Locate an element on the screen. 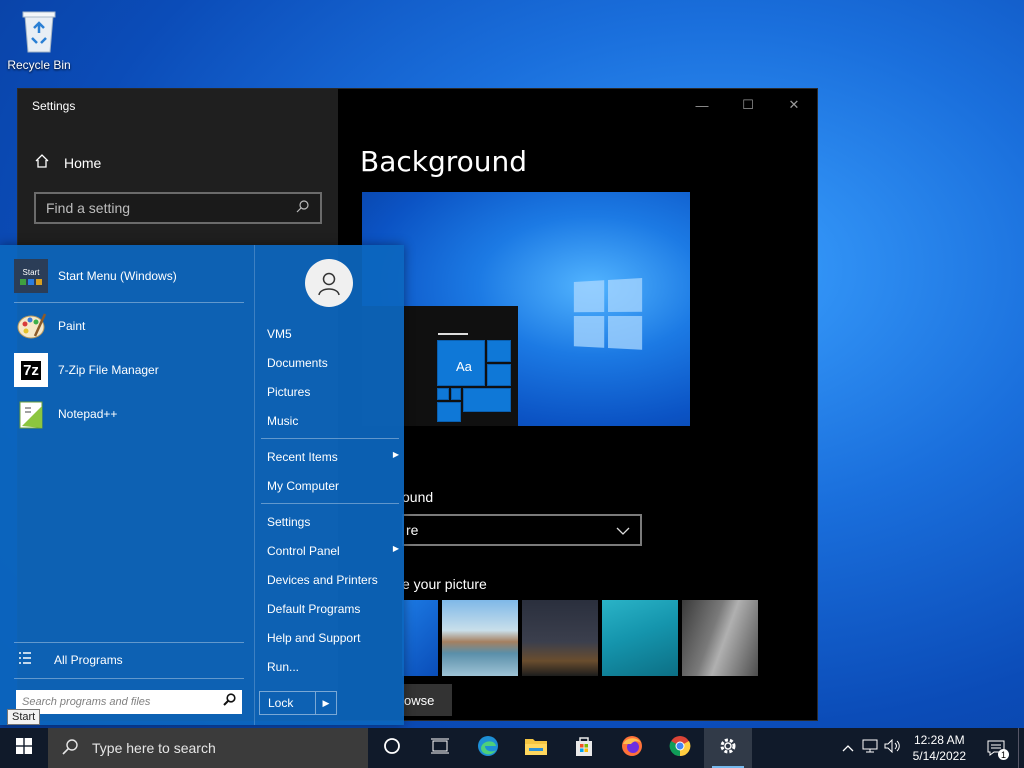  all-programs-button: All Programs is located at coordinates (70, 659).